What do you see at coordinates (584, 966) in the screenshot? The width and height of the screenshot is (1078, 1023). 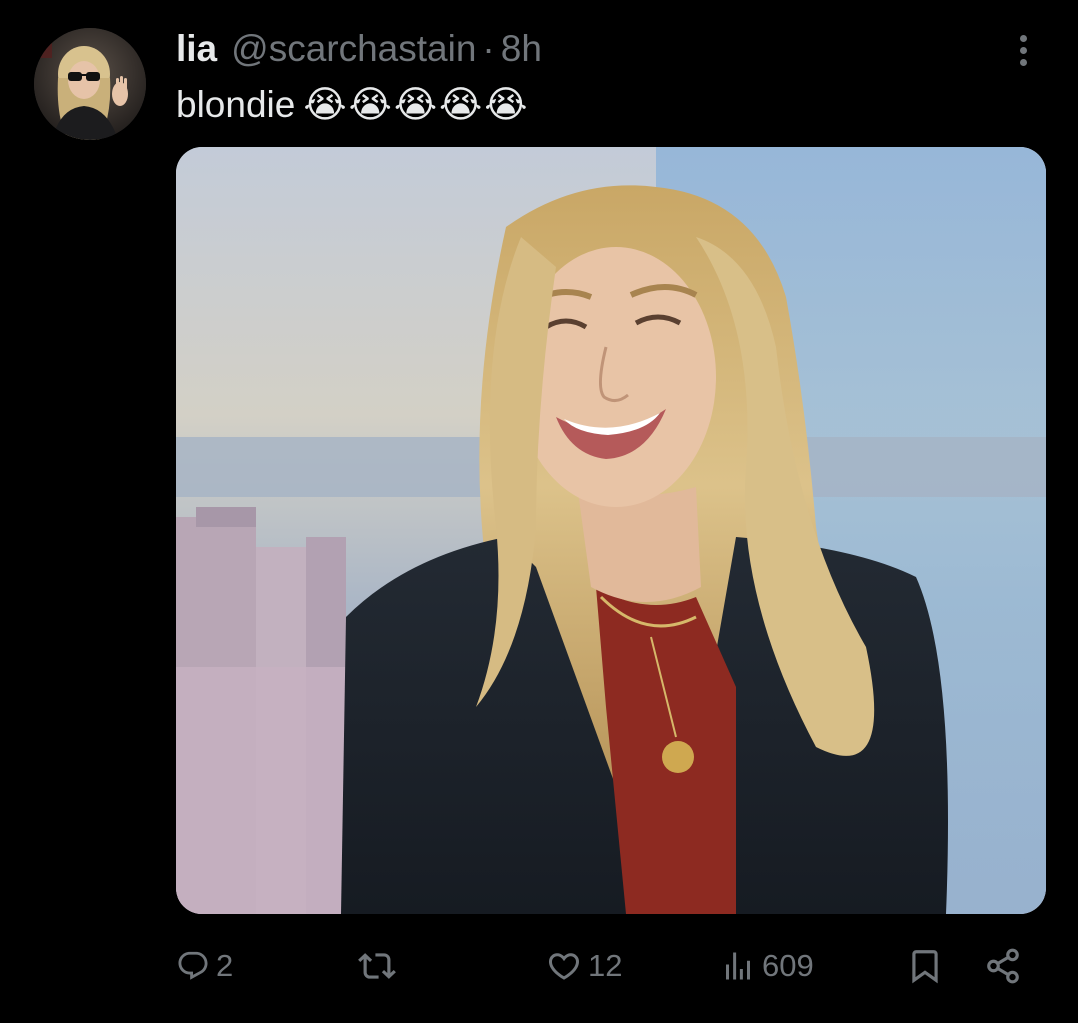 I see `like-button: 12` at bounding box center [584, 966].